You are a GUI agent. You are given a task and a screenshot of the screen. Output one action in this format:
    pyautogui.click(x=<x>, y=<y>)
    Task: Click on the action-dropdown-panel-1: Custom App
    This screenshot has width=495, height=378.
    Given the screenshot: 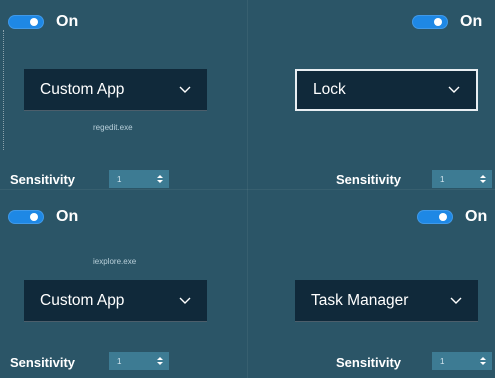 What is the action you would take?
    pyautogui.click(x=115, y=90)
    